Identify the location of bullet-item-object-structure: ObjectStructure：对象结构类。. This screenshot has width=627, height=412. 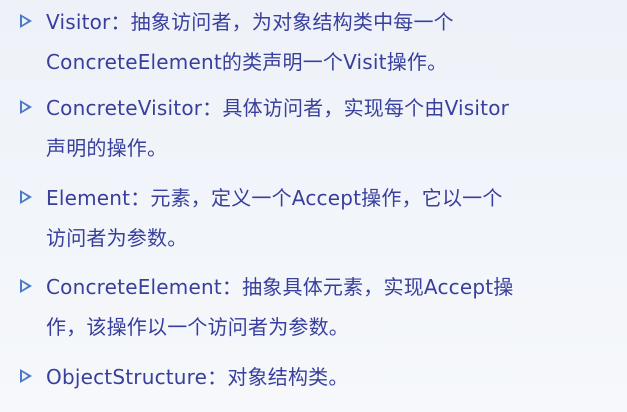
(300, 377).